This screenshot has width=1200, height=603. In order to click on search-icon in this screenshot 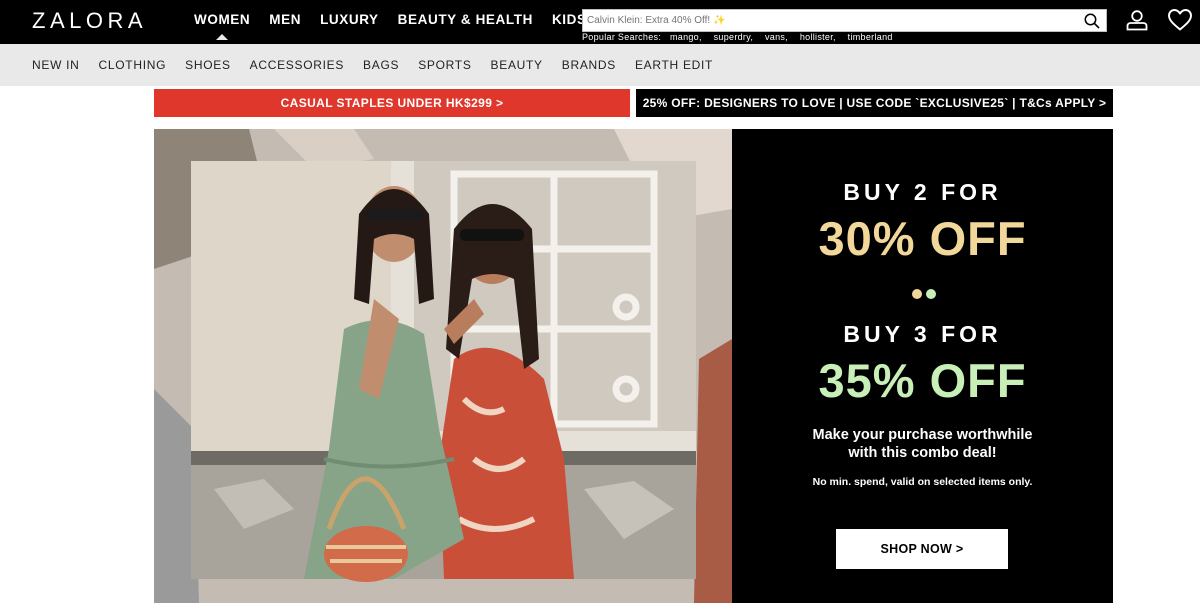, I will do `click(1092, 21)`.